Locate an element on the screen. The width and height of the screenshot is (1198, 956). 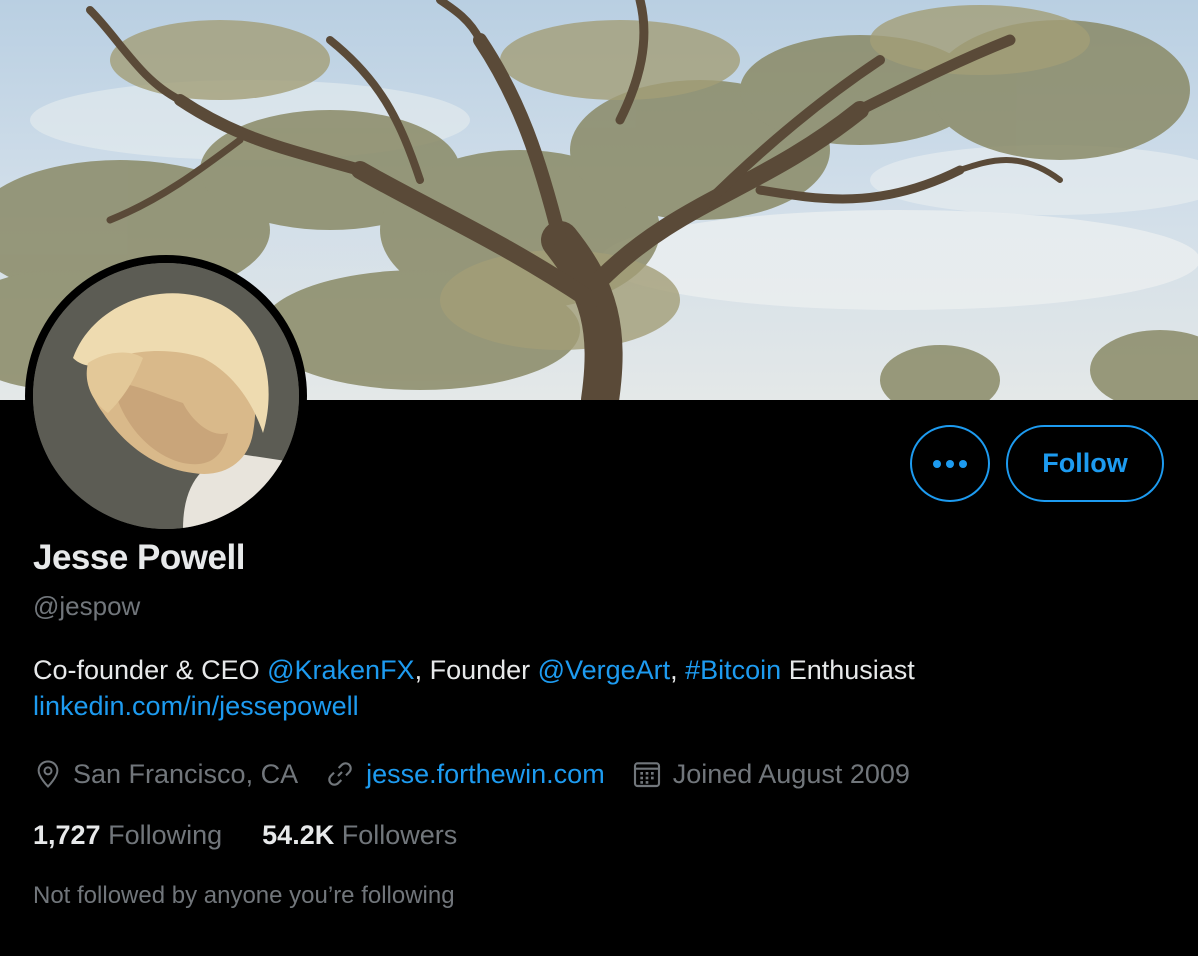
followers-stat: 54.2K Followers is located at coordinates (359, 835).